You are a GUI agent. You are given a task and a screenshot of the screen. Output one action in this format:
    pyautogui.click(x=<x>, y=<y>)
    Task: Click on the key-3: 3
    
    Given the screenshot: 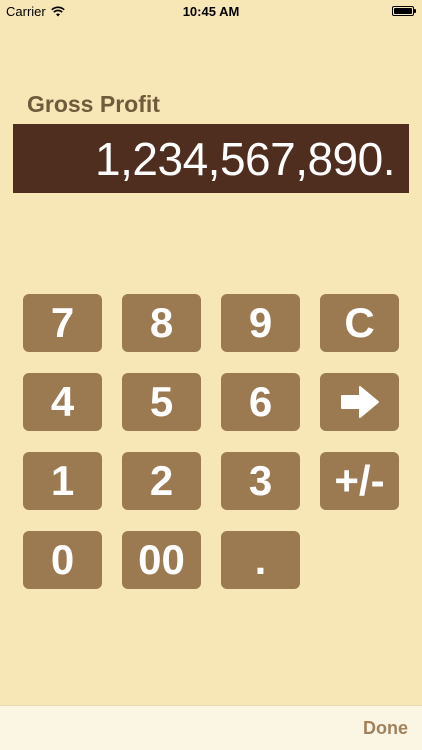 What is the action you would take?
    pyautogui.click(x=260, y=481)
    